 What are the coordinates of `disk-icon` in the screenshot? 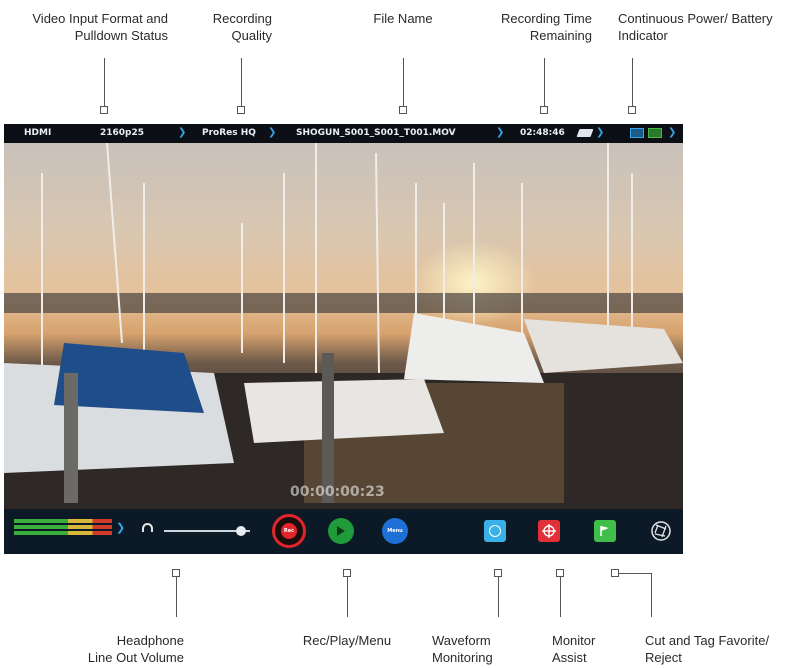 It's located at (585, 133).